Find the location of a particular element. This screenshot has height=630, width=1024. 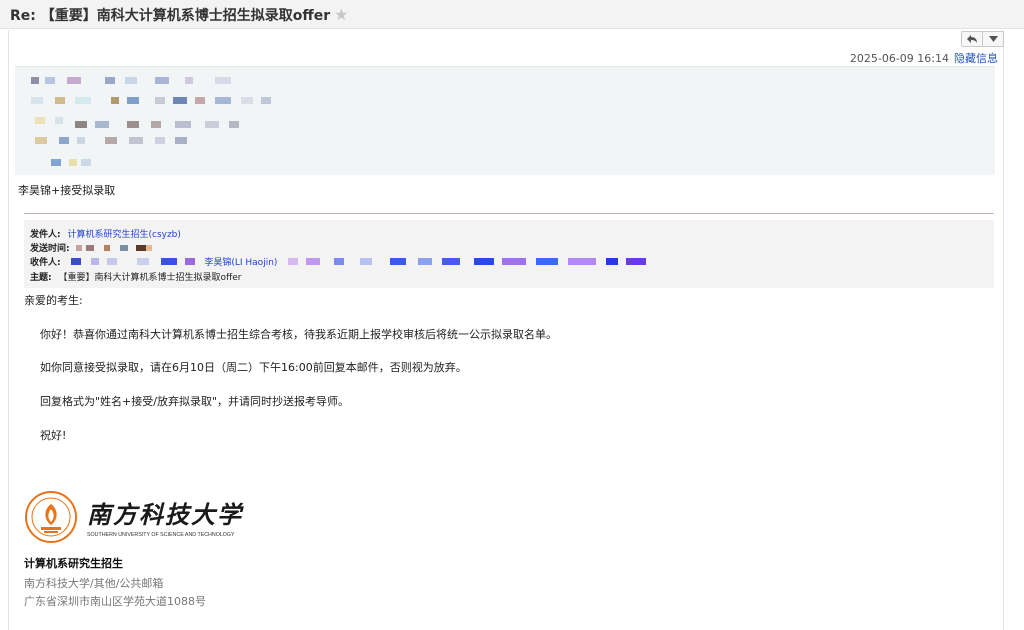

university-seal-icon is located at coordinates (51, 517).